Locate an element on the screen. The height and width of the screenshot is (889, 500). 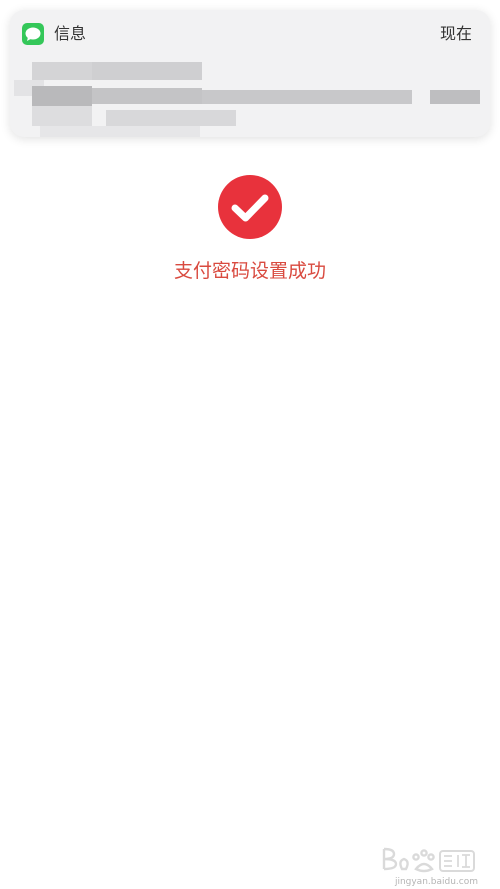
baidu-jingyan-logo is located at coordinates (428, 860).